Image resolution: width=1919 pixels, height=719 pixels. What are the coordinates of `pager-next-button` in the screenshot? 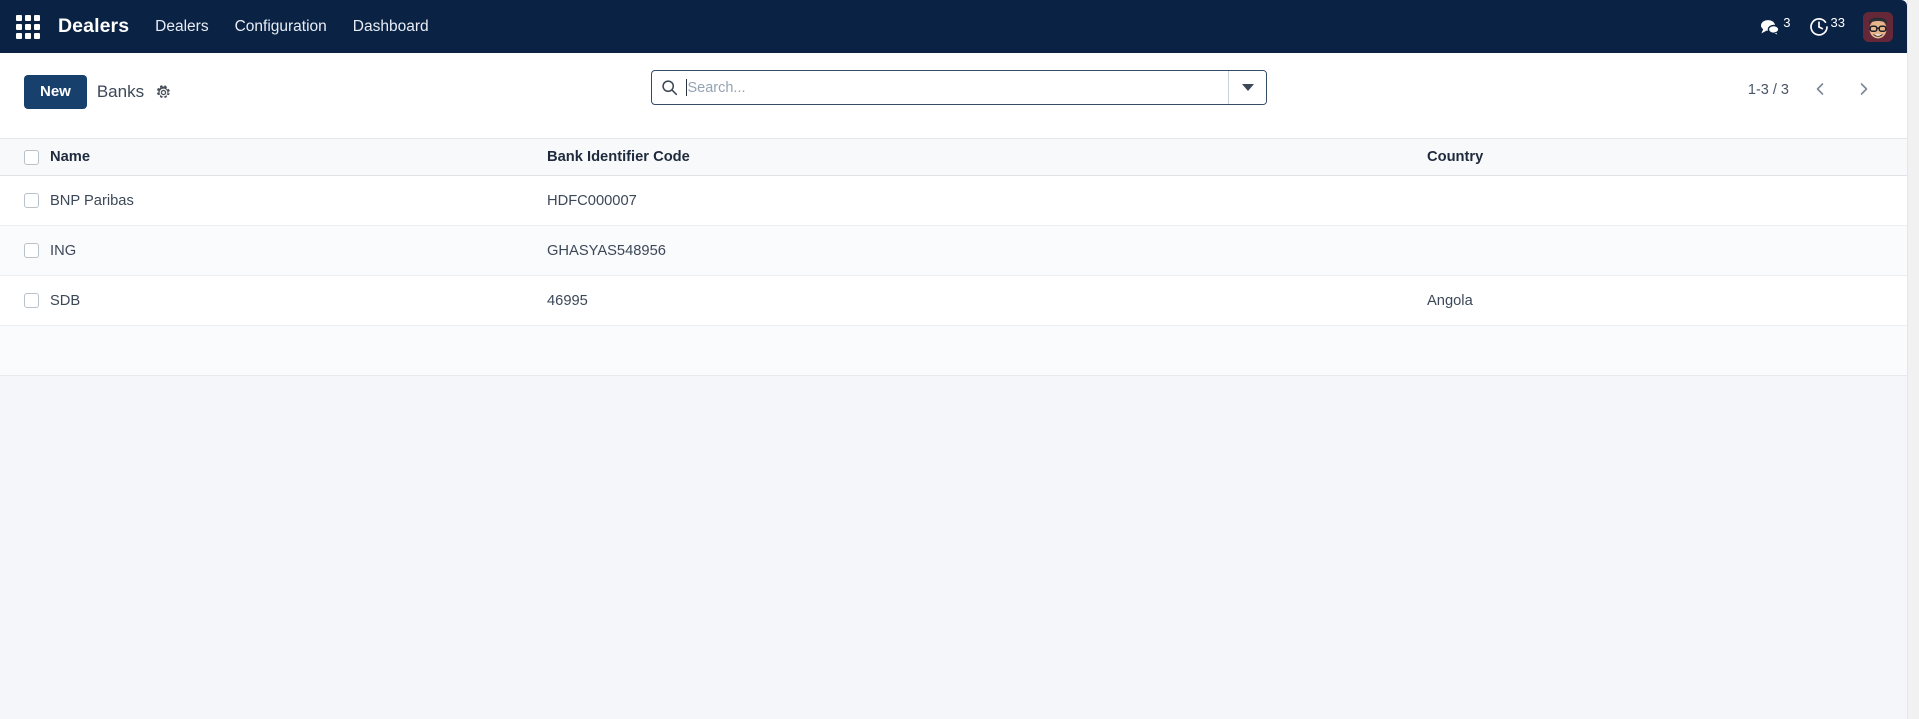 It's located at (1864, 90).